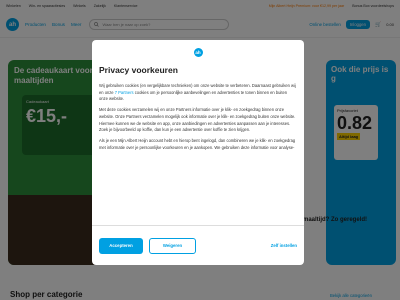  Describe the element at coordinates (284, 245) in the screenshot. I see `custom-settings-link: Zelf instellen` at that location.